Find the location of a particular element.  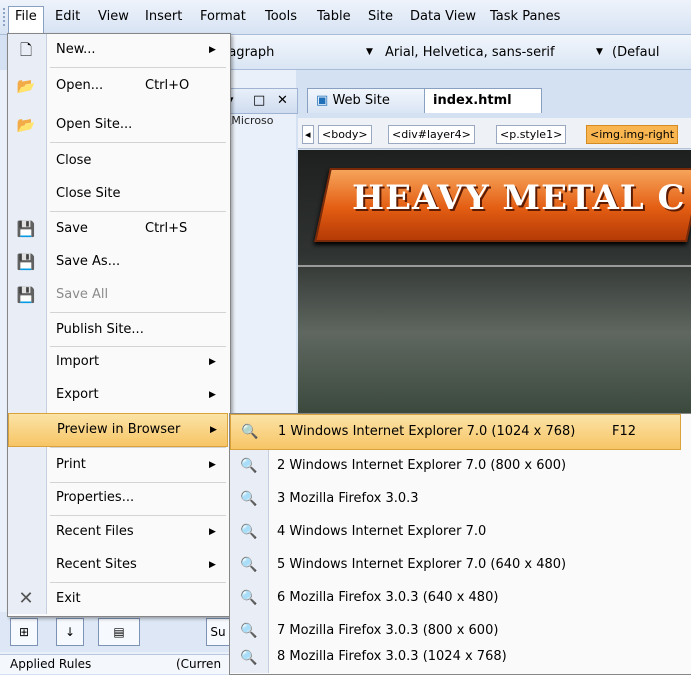

quick-tag-div: <div#layer4> is located at coordinates (431, 134).